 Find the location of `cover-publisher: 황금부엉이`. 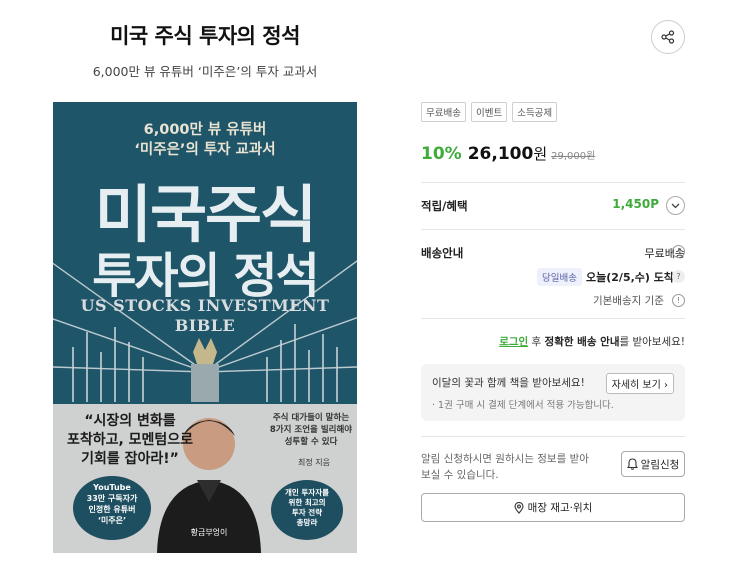

cover-publisher: 황금부엉이 is located at coordinates (209, 532).